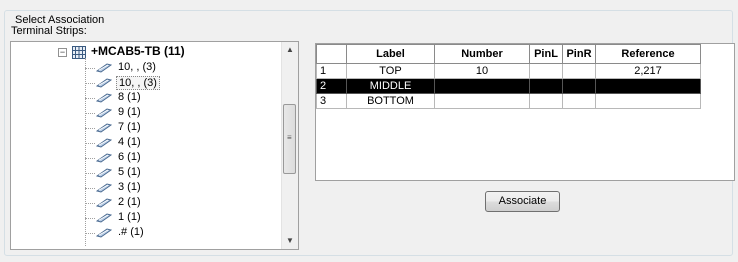 The height and width of the screenshot is (262, 738). Describe the element at coordinates (482, 54) in the screenshot. I see `column-header-number: Number` at that location.